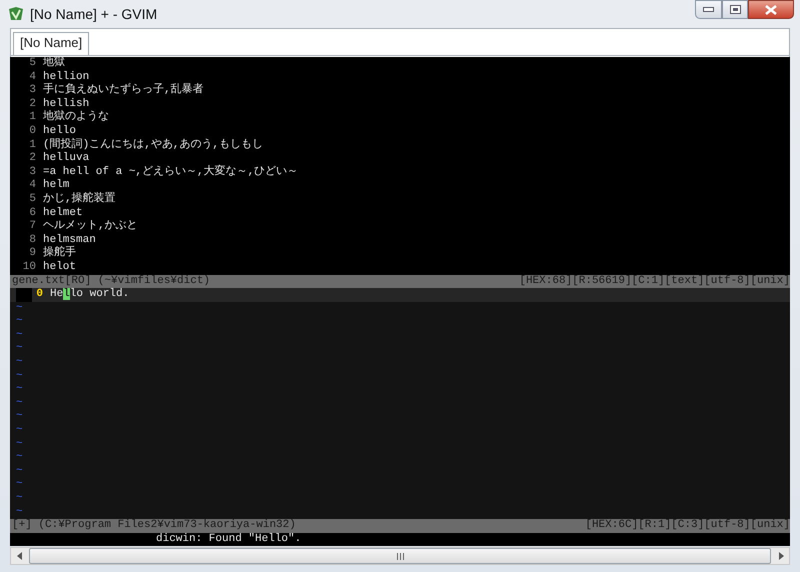 This screenshot has width=800, height=572. Describe the element at coordinates (90, 227) in the screenshot. I see `line-text: ヘルメット,かぶと` at that location.